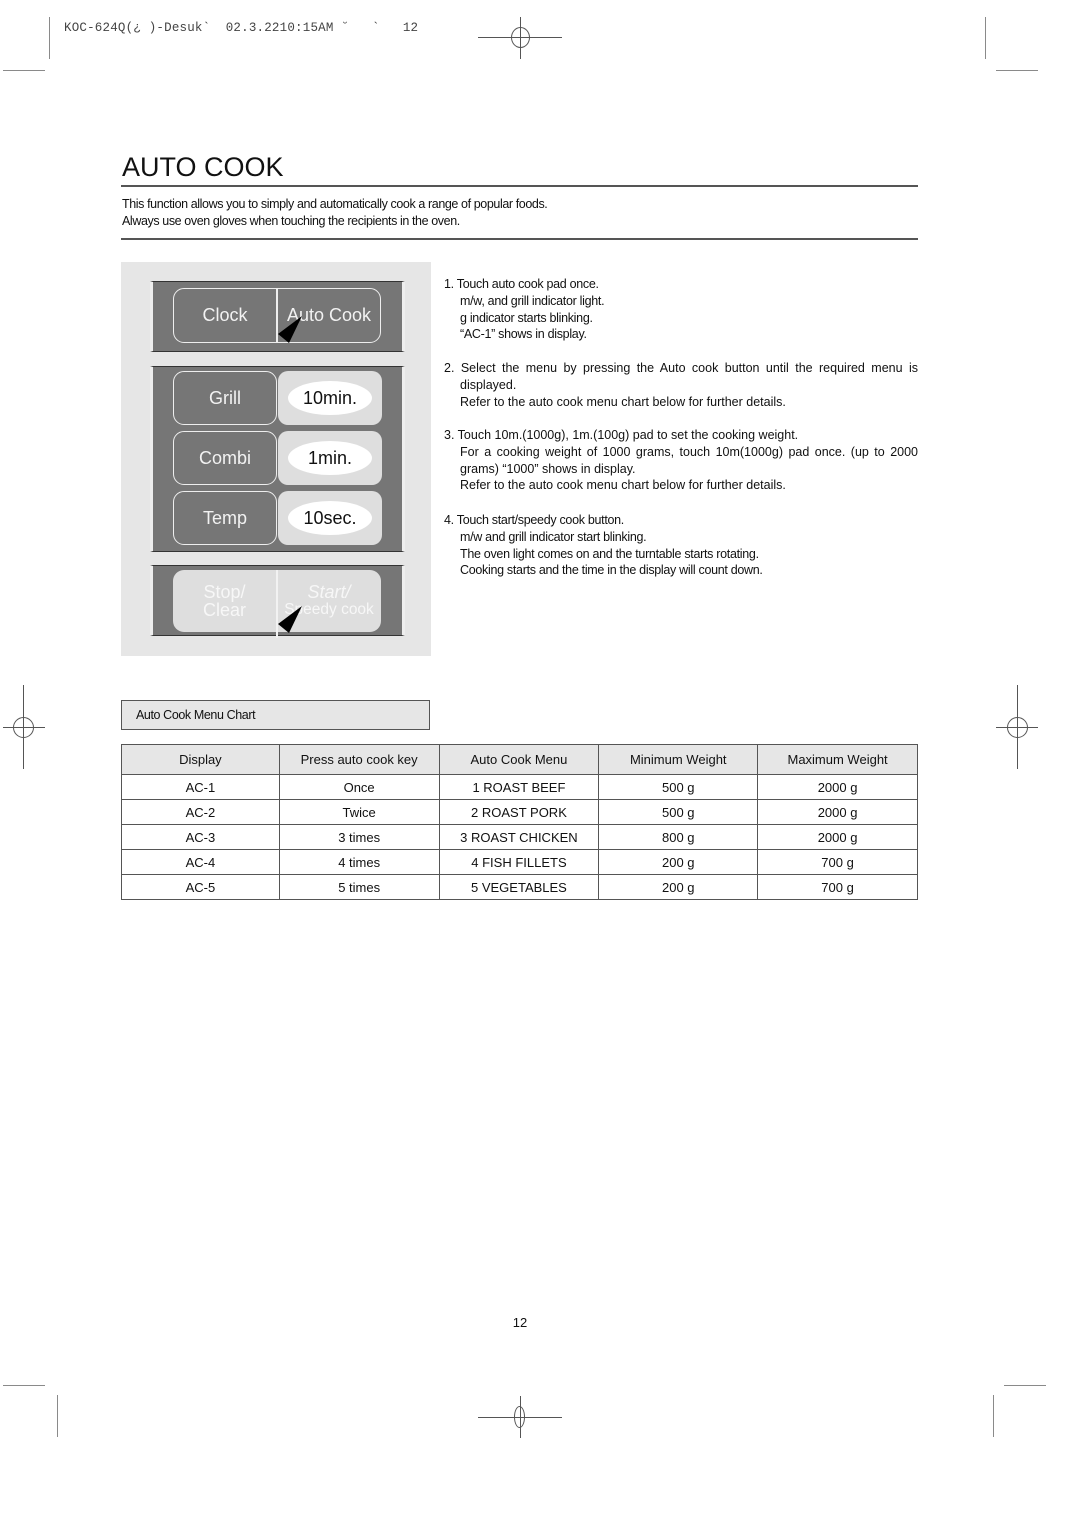 This screenshot has width=1080, height=1528. I want to click on column-header-min-weight: Minimum Weight, so click(678, 759).